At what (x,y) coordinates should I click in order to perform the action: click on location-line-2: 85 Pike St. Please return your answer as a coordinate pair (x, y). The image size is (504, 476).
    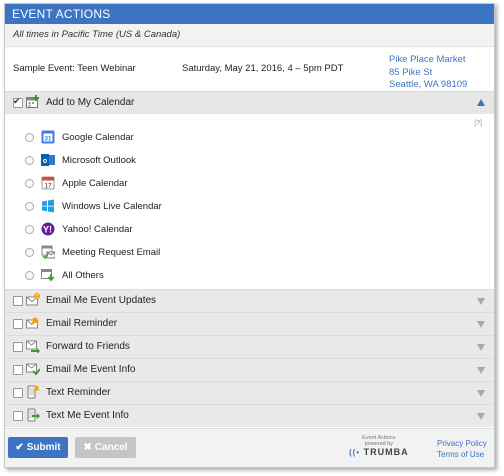
    Looking at the image, I should click on (428, 73).